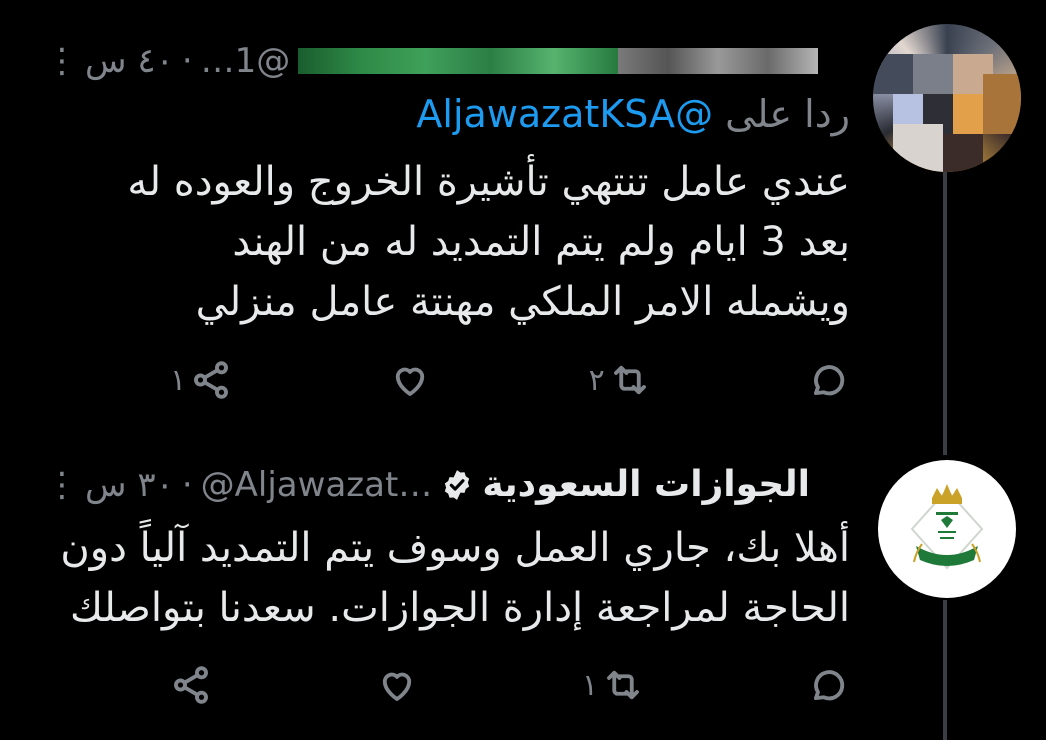  I want to click on tweet1-header: ⋮ ٤٠ س · …1@, so click(432, 61).